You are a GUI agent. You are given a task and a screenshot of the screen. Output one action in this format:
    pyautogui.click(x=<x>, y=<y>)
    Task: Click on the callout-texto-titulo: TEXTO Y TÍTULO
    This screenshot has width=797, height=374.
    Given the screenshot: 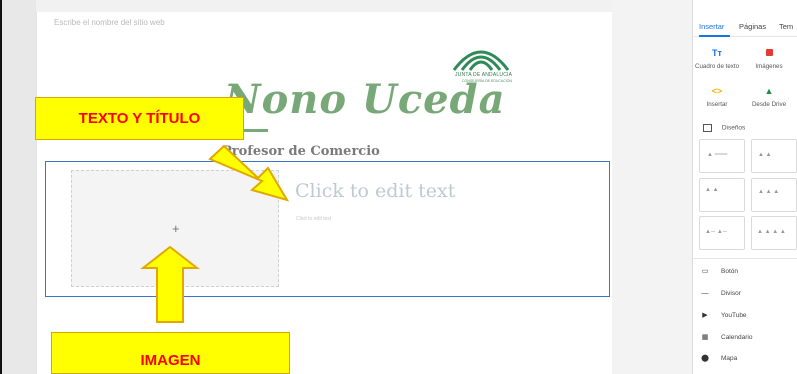 What is the action you would take?
    pyautogui.click(x=139, y=118)
    